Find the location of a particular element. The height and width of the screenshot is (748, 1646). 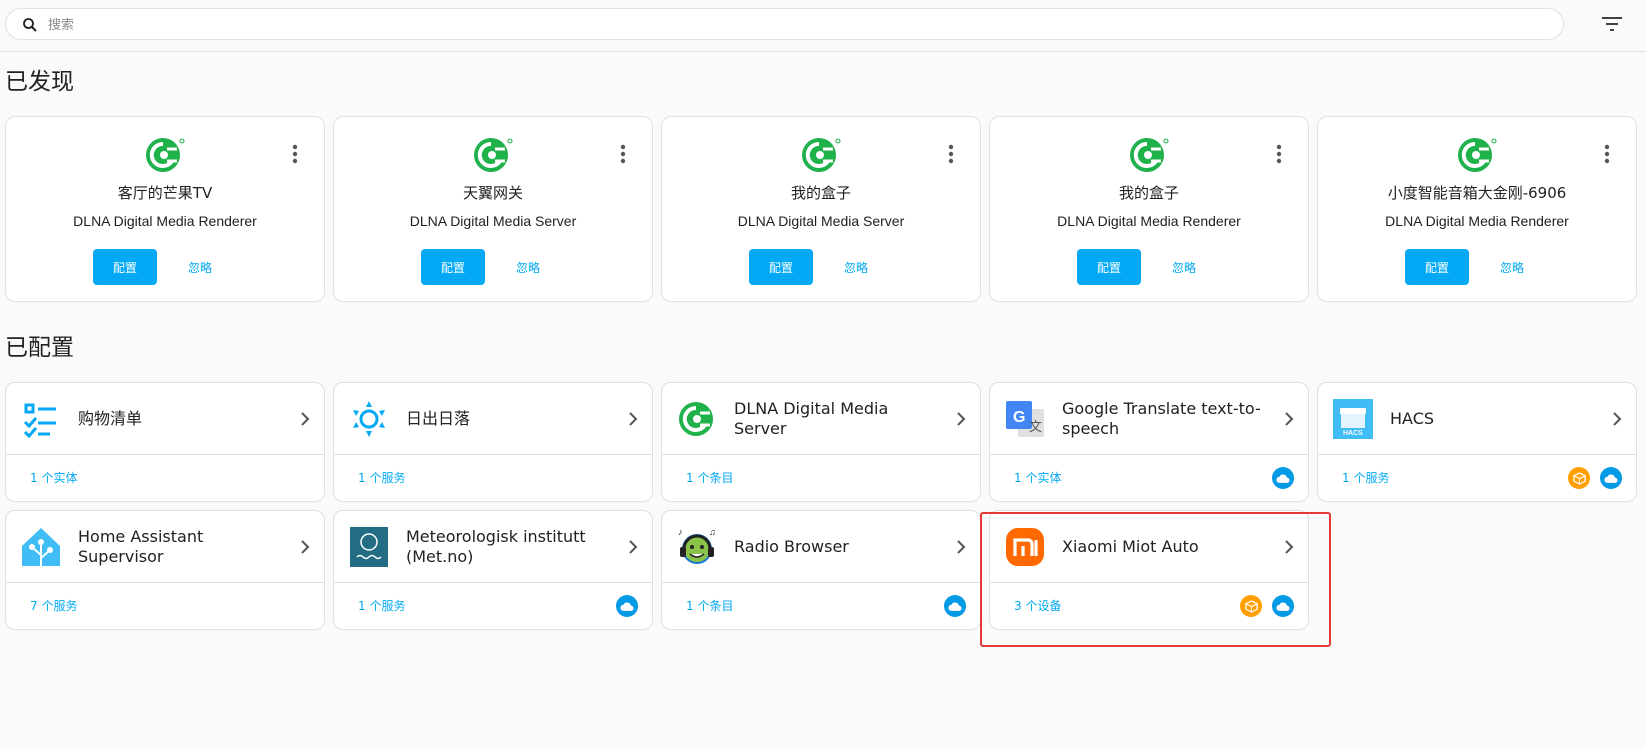

integration-card: HACS HACS 1 个服务 is located at coordinates (1477, 442).